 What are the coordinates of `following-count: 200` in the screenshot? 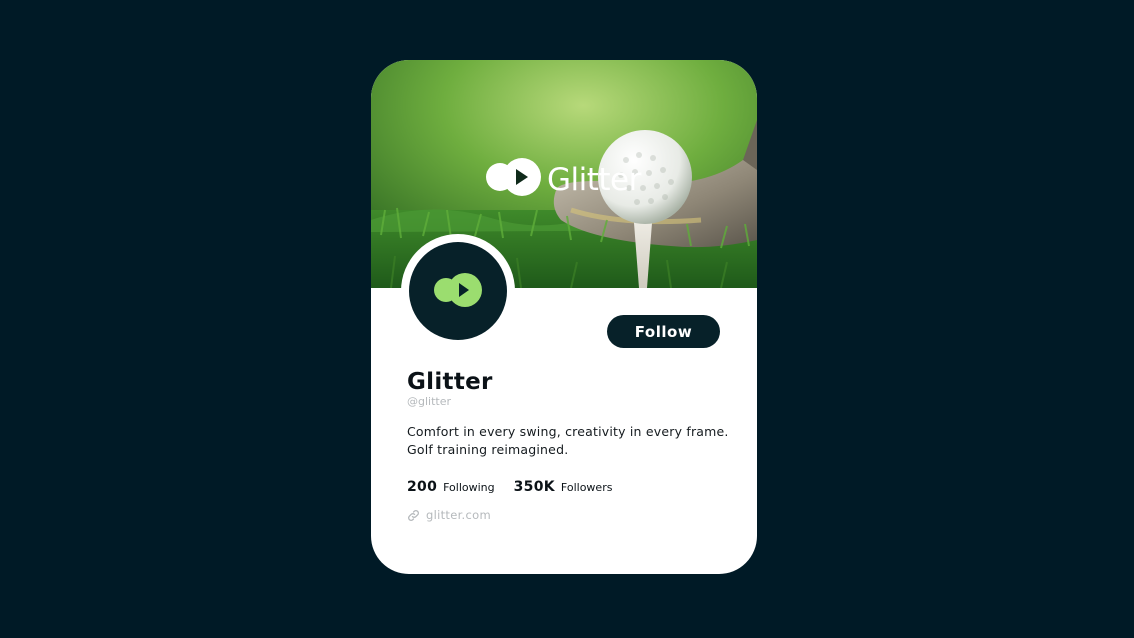 It's located at (422, 487).